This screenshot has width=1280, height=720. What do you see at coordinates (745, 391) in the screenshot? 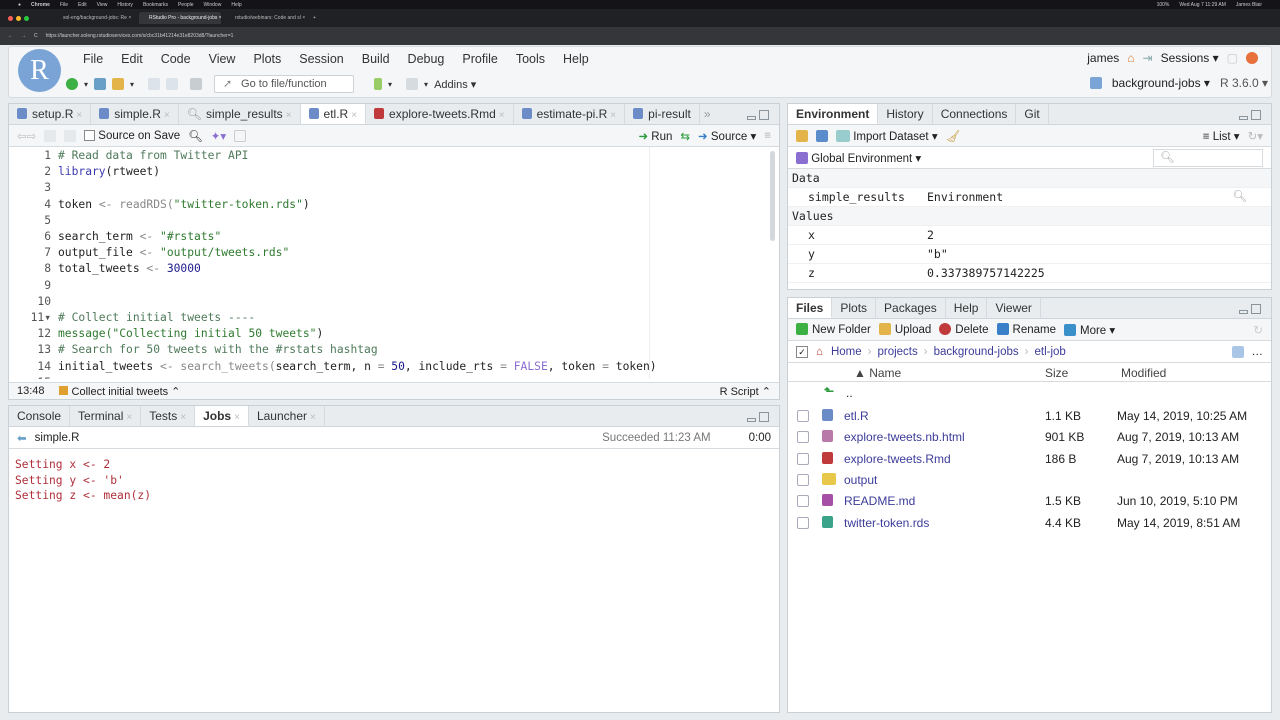
I see `filetype-menu: R Script ⌃` at bounding box center [745, 391].